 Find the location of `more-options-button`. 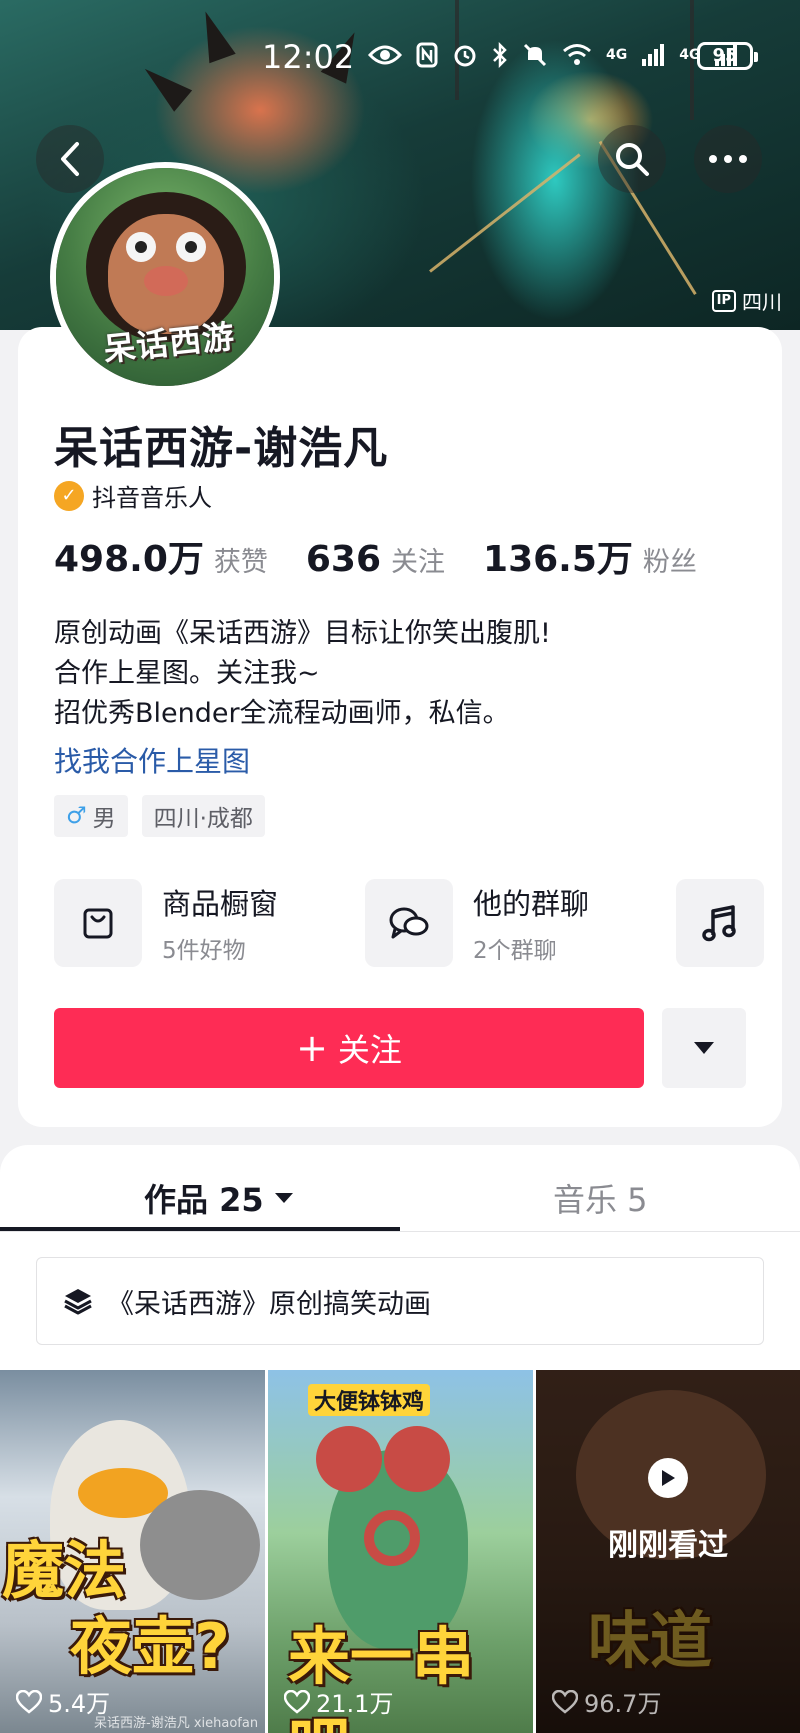

more-options-button is located at coordinates (728, 159).